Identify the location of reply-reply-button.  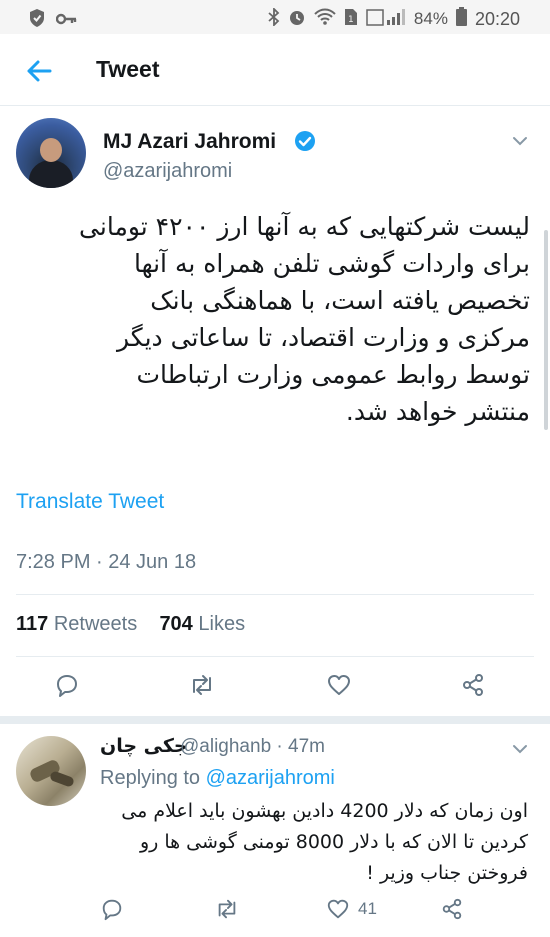
(112, 909).